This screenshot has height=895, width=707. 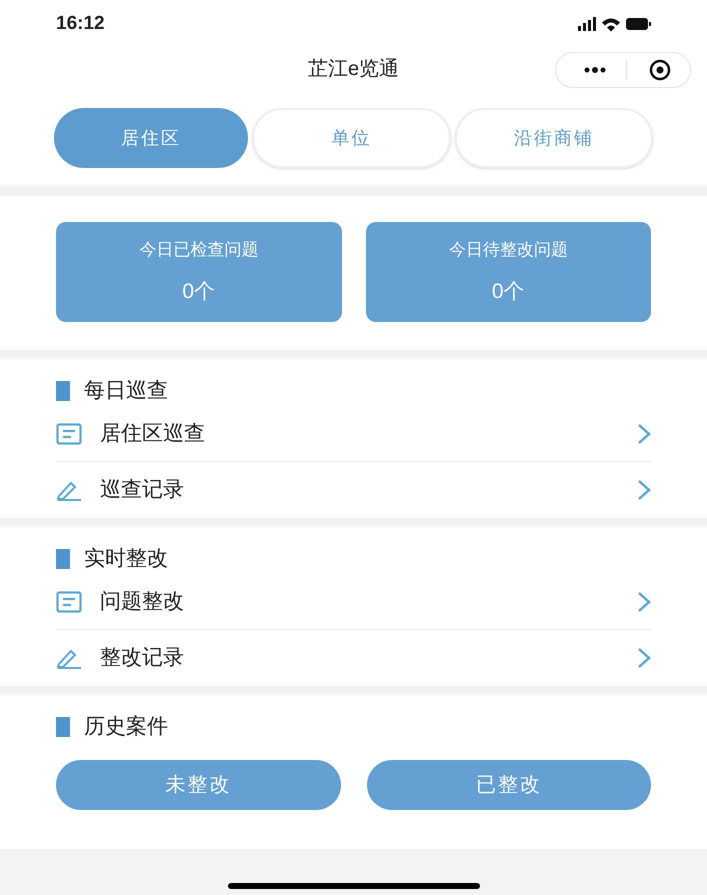 What do you see at coordinates (638, 24) in the screenshot?
I see `battery-icon` at bounding box center [638, 24].